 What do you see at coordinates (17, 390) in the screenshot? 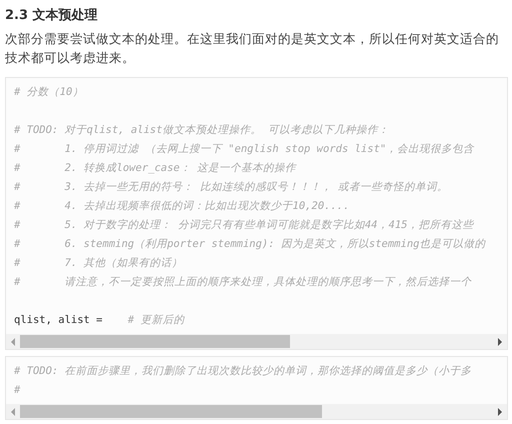
I see `code-comment: #` at bounding box center [17, 390].